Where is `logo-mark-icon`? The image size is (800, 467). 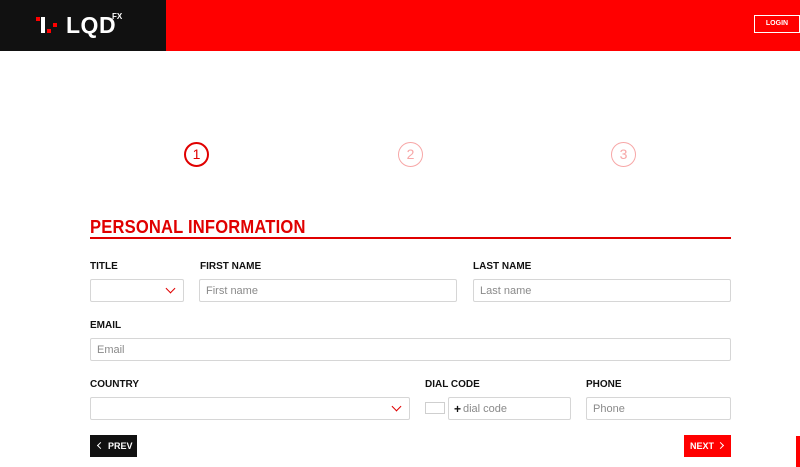
logo-mark-icon is located at coordinates (46, 25).